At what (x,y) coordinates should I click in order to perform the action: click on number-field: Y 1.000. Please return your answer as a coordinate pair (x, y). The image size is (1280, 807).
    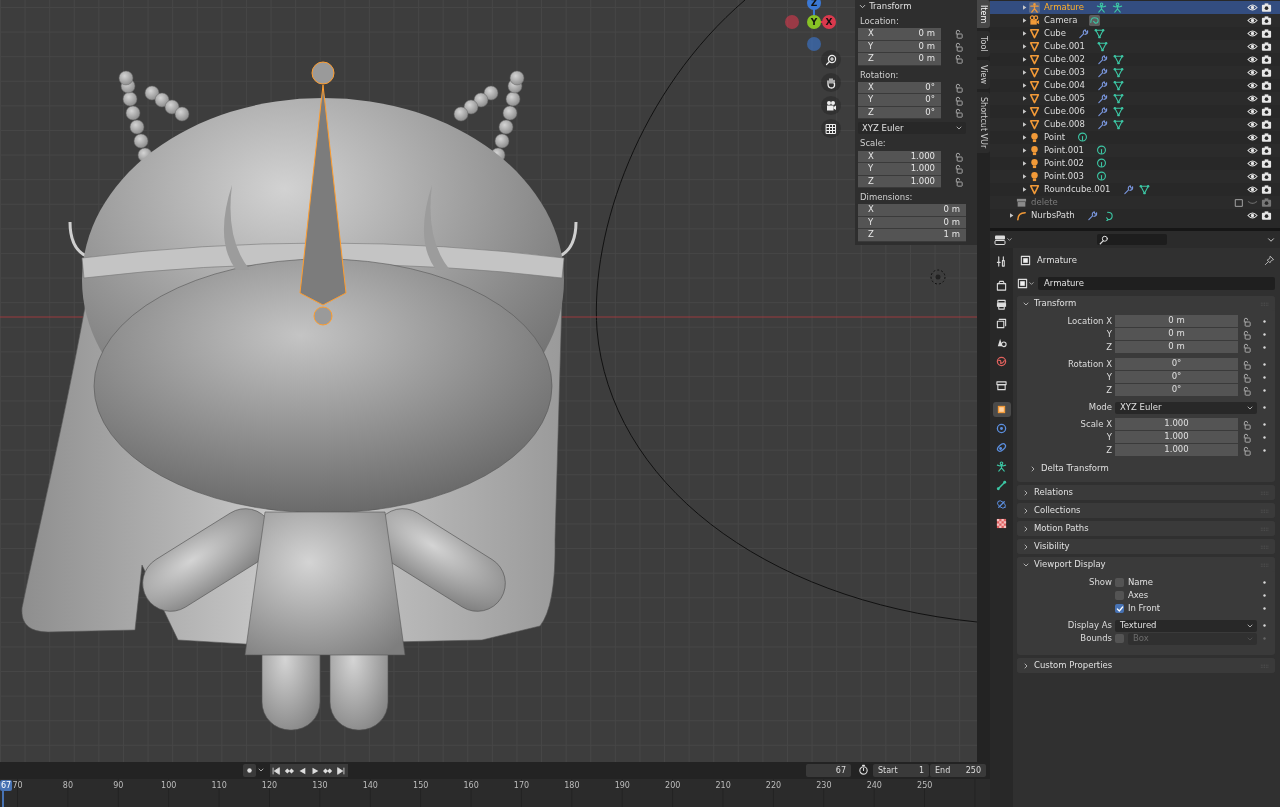
    Looking at the image, I should click on (899, 169).